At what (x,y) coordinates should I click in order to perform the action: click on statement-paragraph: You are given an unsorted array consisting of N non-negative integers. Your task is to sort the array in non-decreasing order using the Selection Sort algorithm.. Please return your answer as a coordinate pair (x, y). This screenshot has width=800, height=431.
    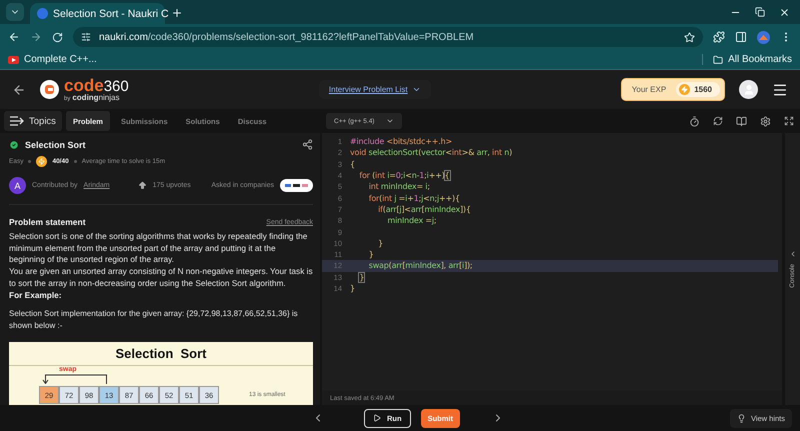
    Looking at the image, I should click on (161, 278).